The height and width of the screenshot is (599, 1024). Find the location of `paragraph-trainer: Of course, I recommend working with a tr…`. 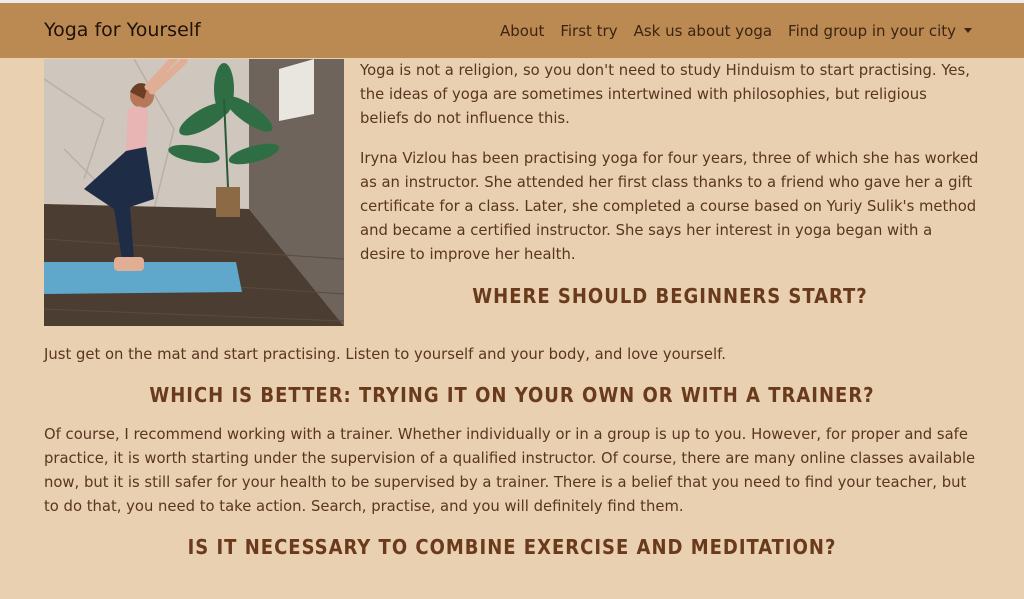

paragraph-trainer: Of course, I recommend working with a tr… is located at coordinates (510, 470).